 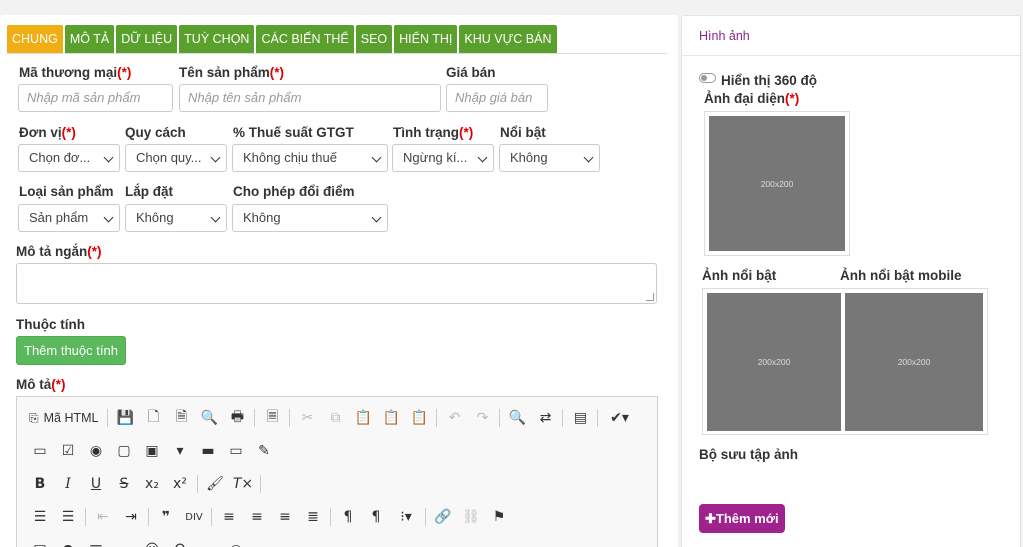 I want to click on name-label: Tên sản phẩm(*), so click(x=232, y=72).